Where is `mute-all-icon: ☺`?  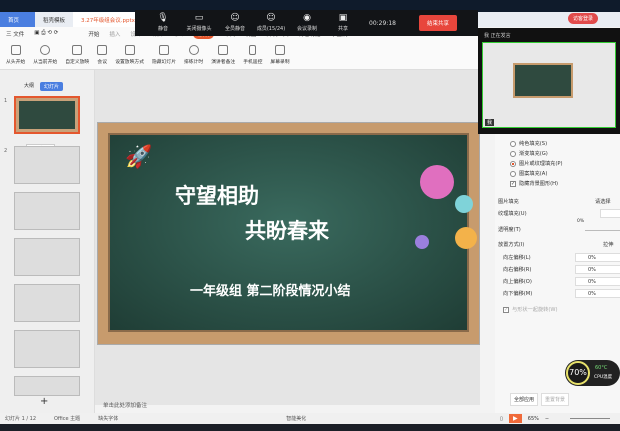 mute-all-icon: ☺ is located at coordinates (235, 18).